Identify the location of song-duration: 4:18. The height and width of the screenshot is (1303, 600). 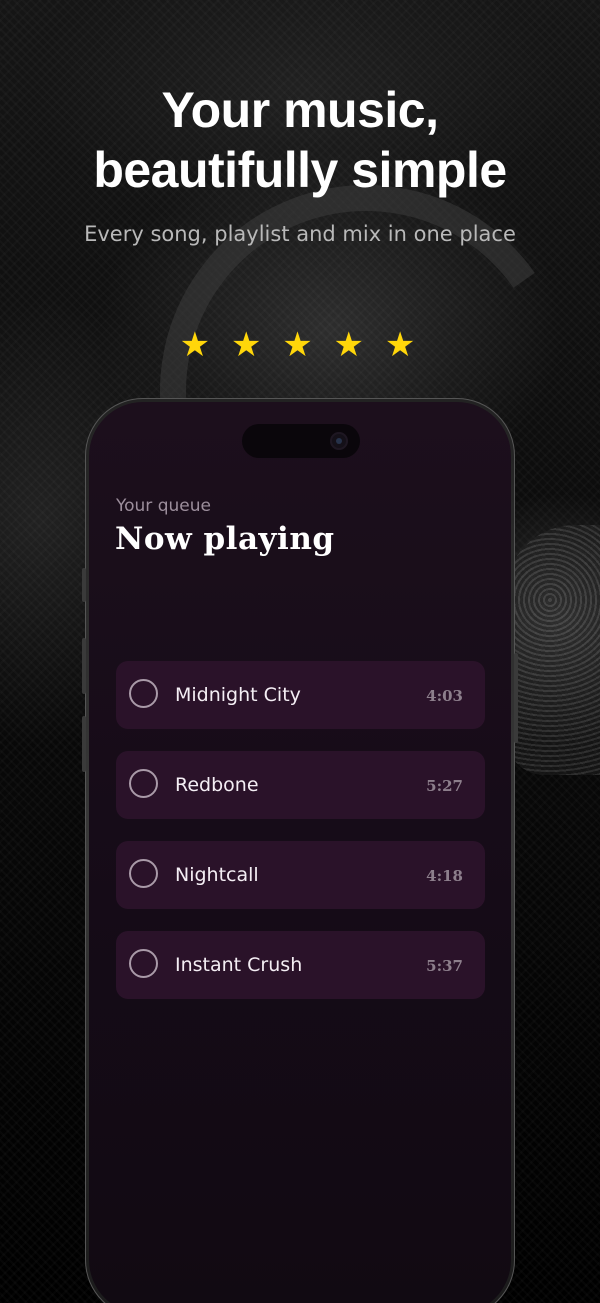
(444, 876).